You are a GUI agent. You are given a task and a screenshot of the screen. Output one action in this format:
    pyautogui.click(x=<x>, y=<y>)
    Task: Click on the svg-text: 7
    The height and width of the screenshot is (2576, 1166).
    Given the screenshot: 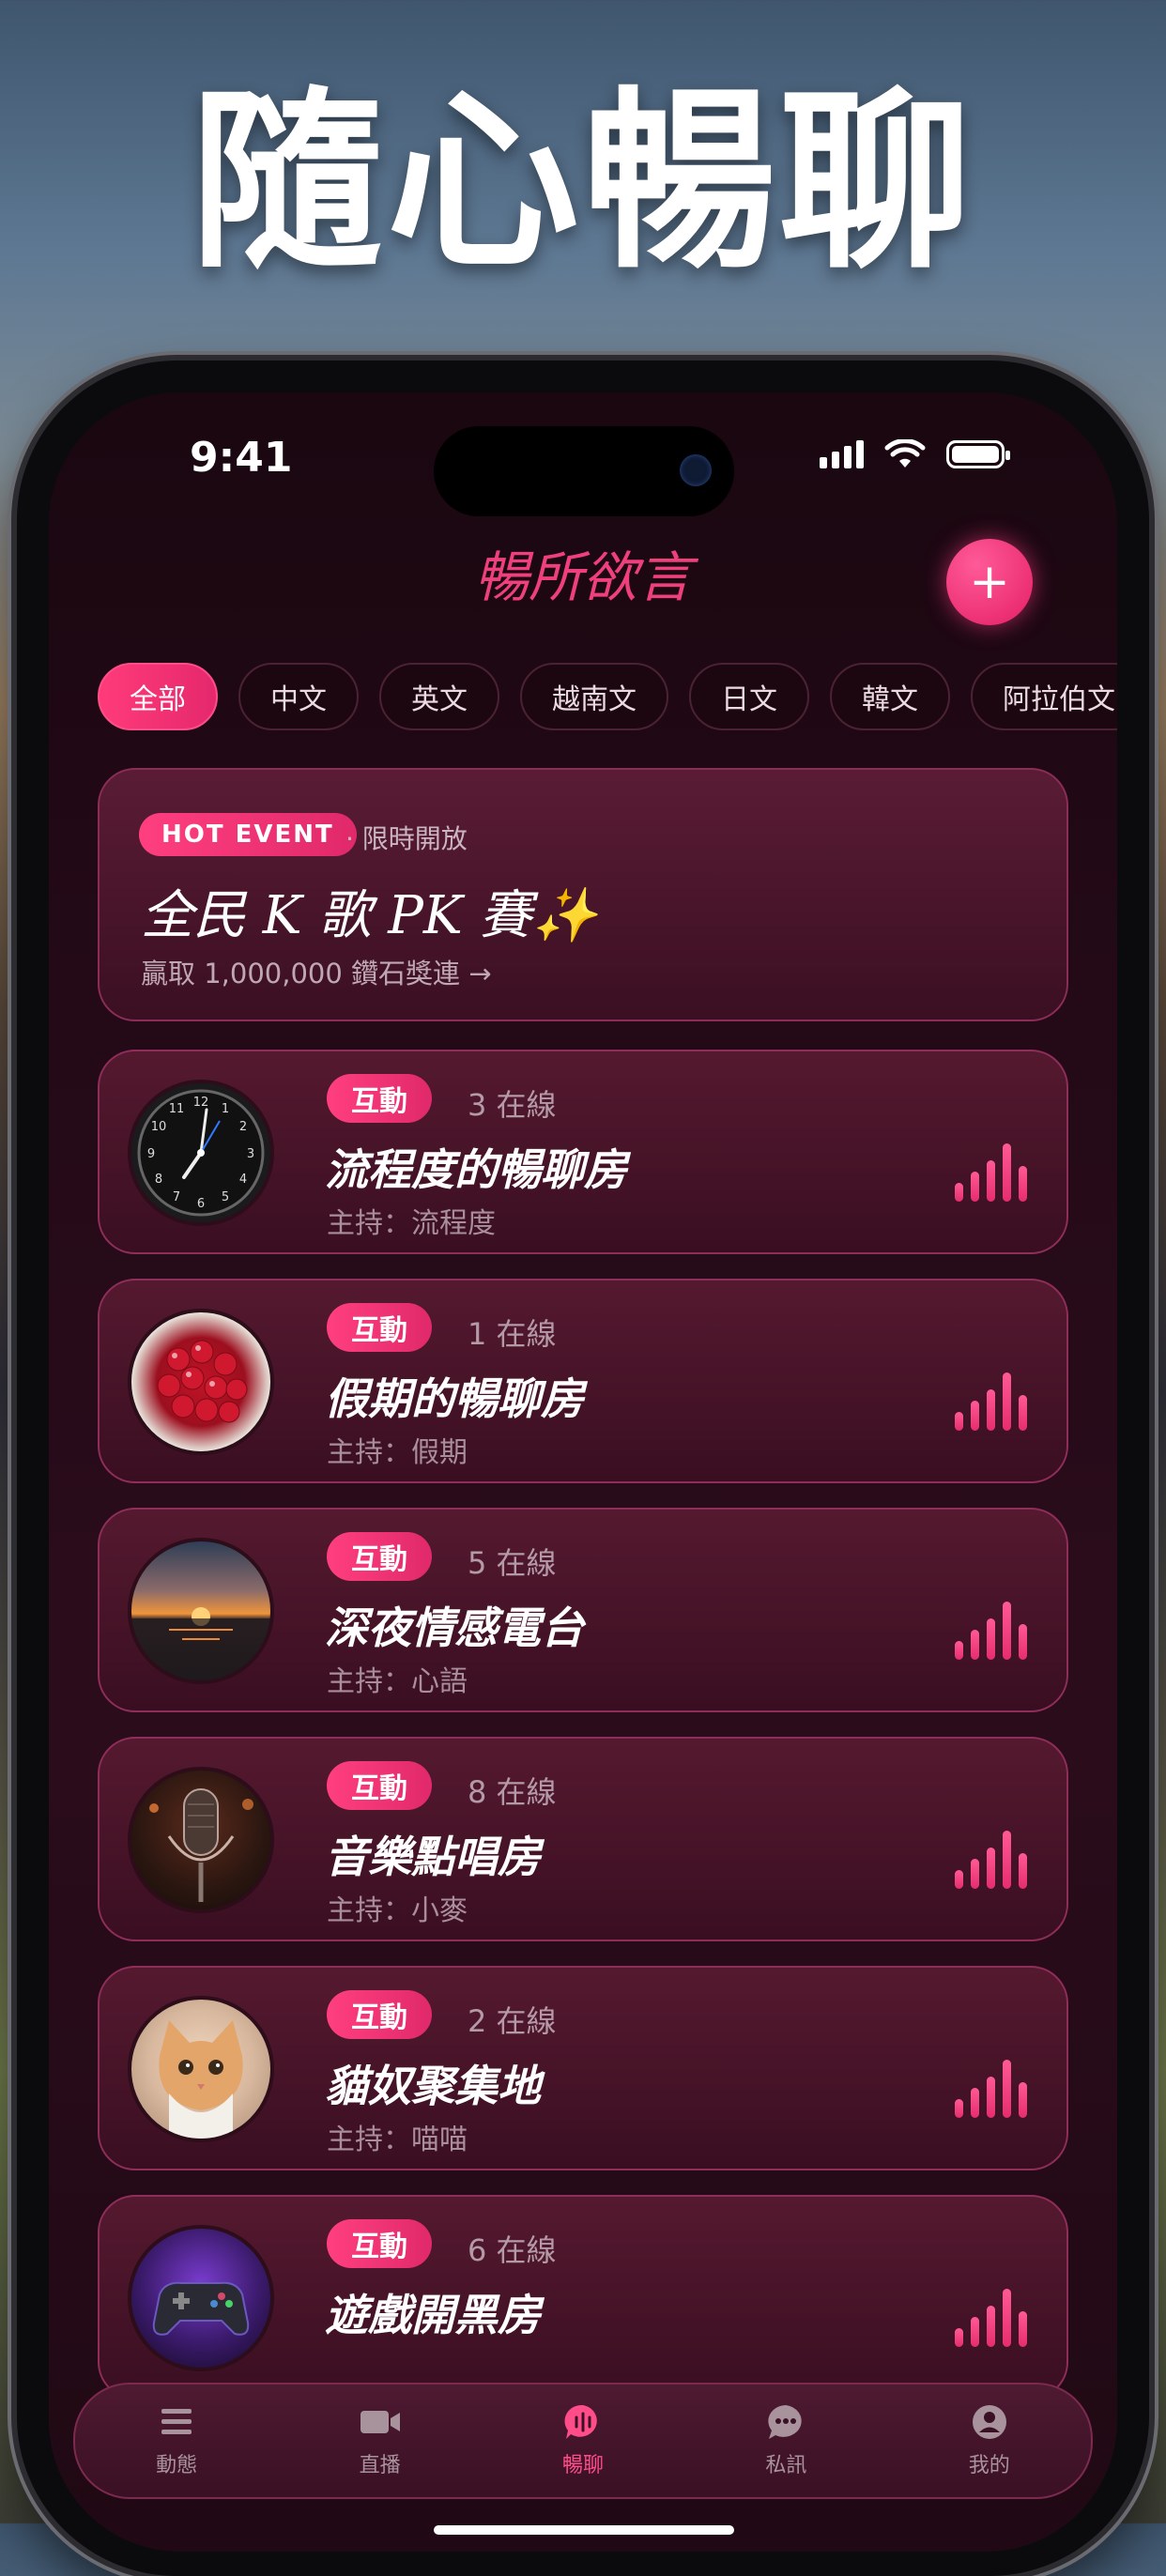 What is the action you would take?
    pyautogui.click(x=176, y=1197)
    